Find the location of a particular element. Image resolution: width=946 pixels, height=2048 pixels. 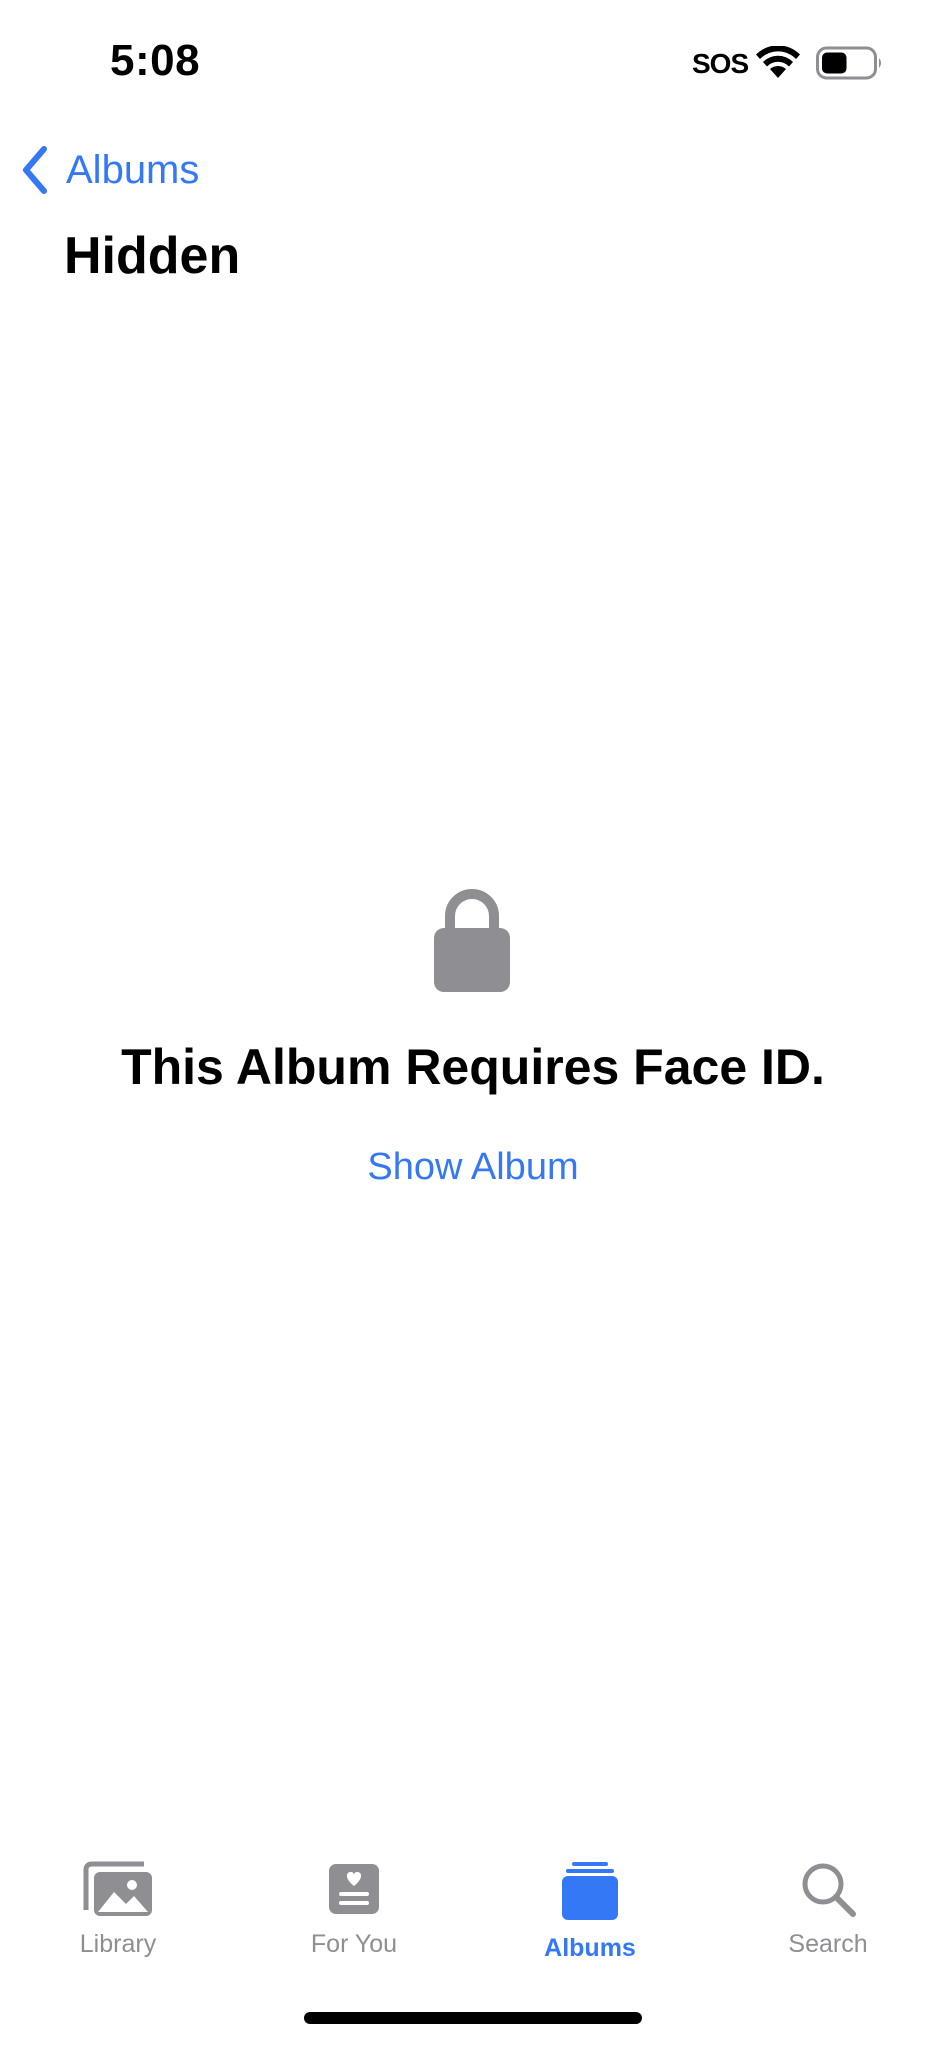

face-id-required-message: This Album Requires Face ID. is located at coordinates (473, 1067).